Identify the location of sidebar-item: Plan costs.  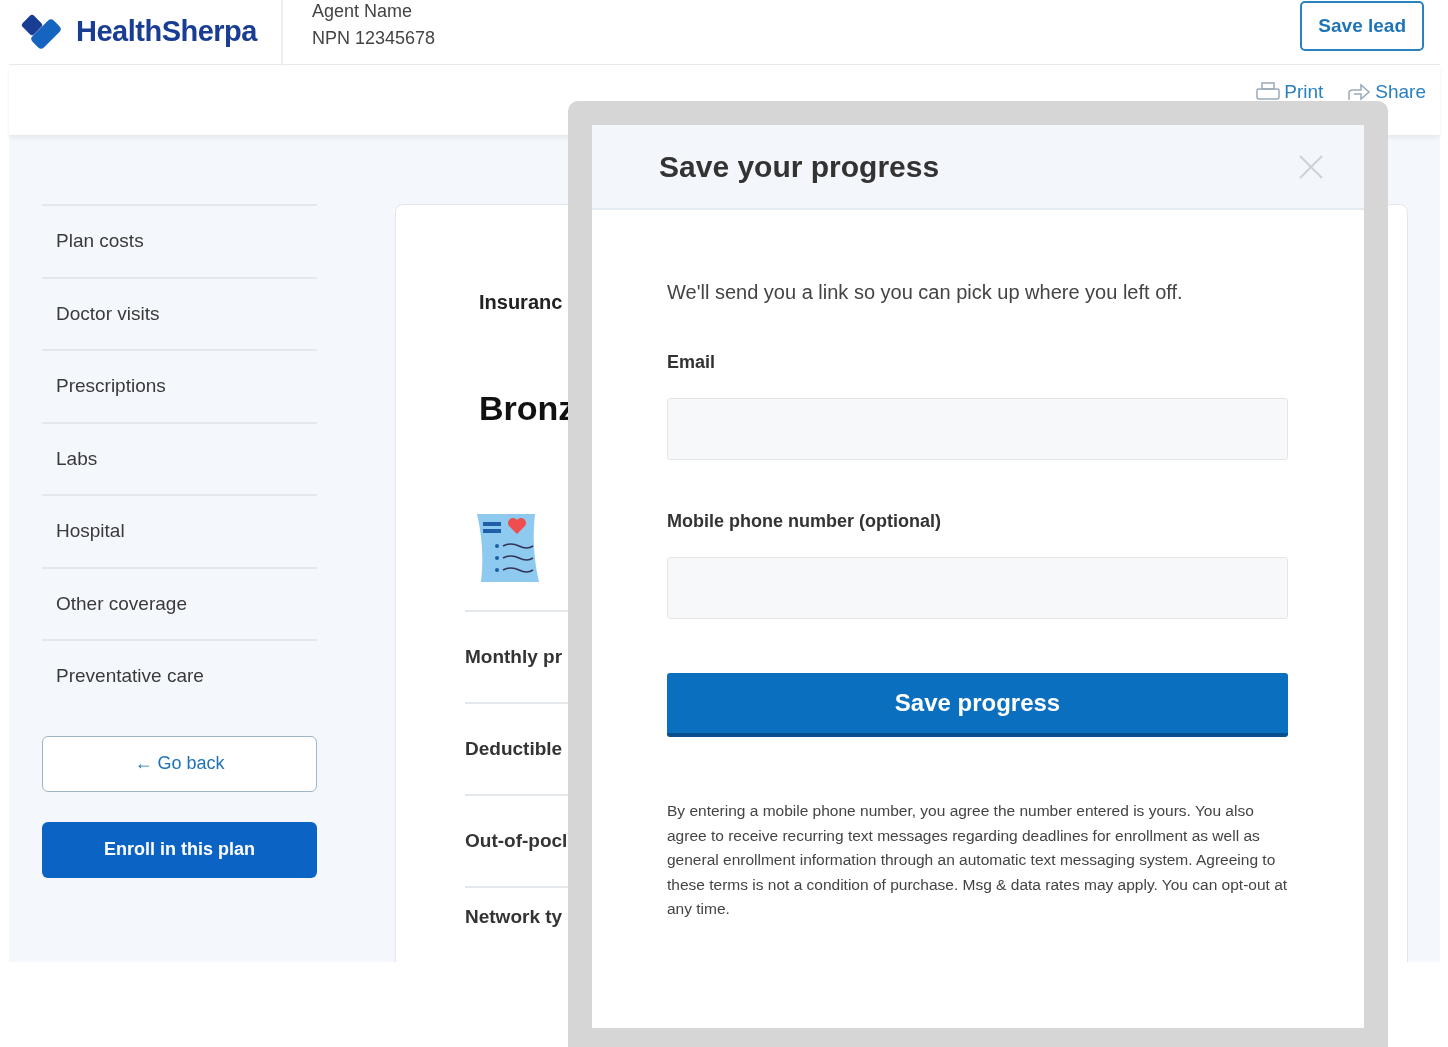
(179, 240).